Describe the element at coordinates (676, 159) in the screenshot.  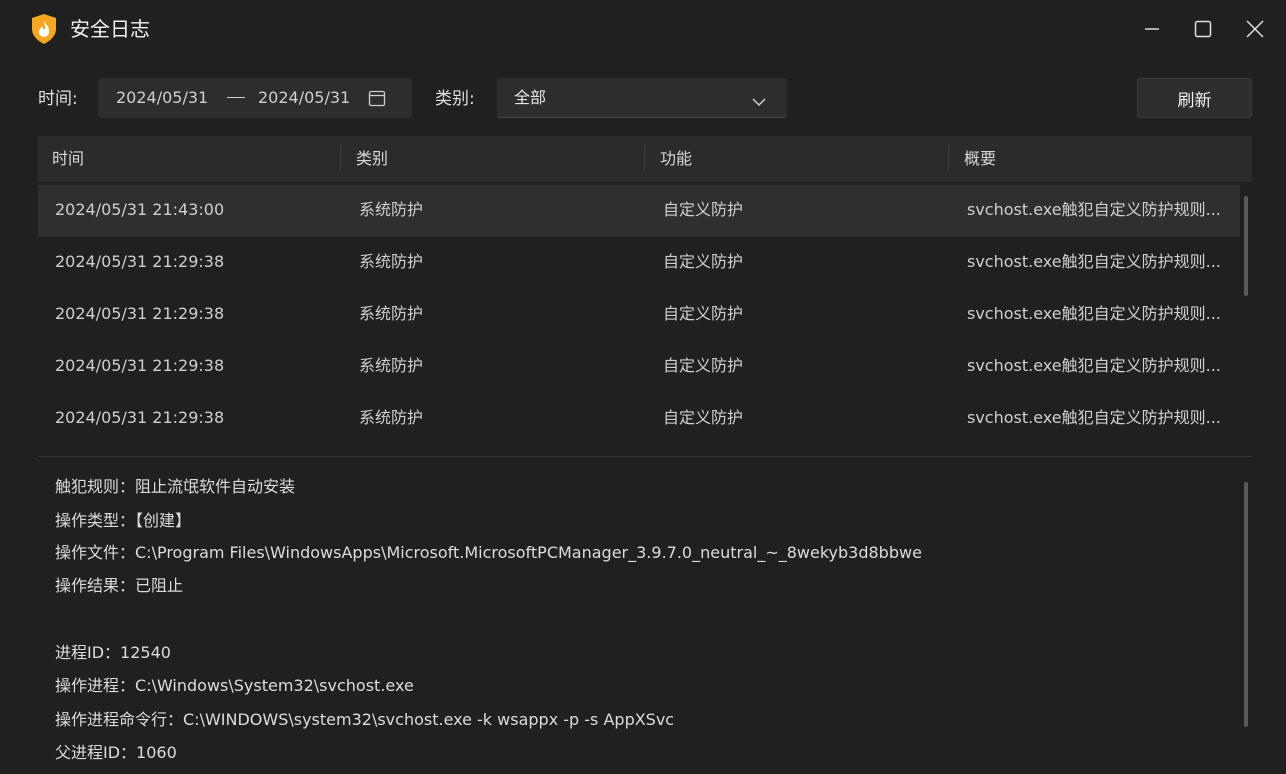
I see `column-header-function: 功能` at that location.